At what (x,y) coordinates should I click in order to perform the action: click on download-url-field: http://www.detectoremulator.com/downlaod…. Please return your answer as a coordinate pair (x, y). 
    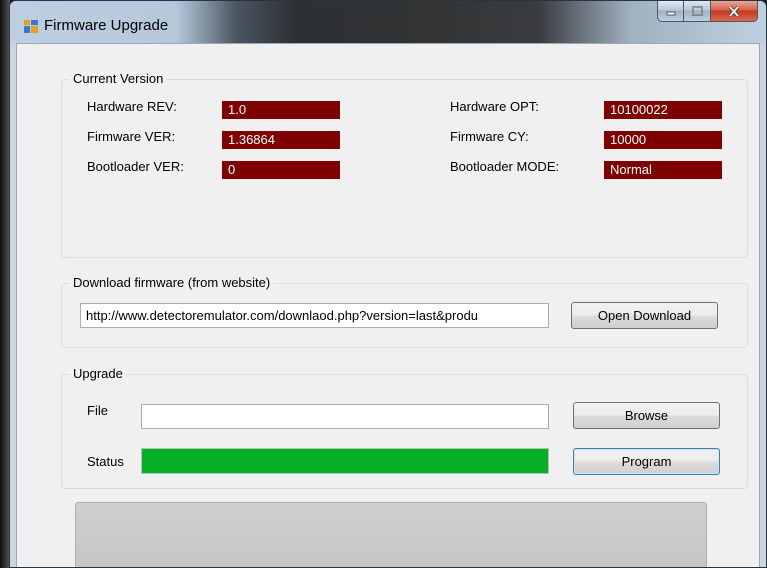
    Looking at the image, I should click on (314, 315).